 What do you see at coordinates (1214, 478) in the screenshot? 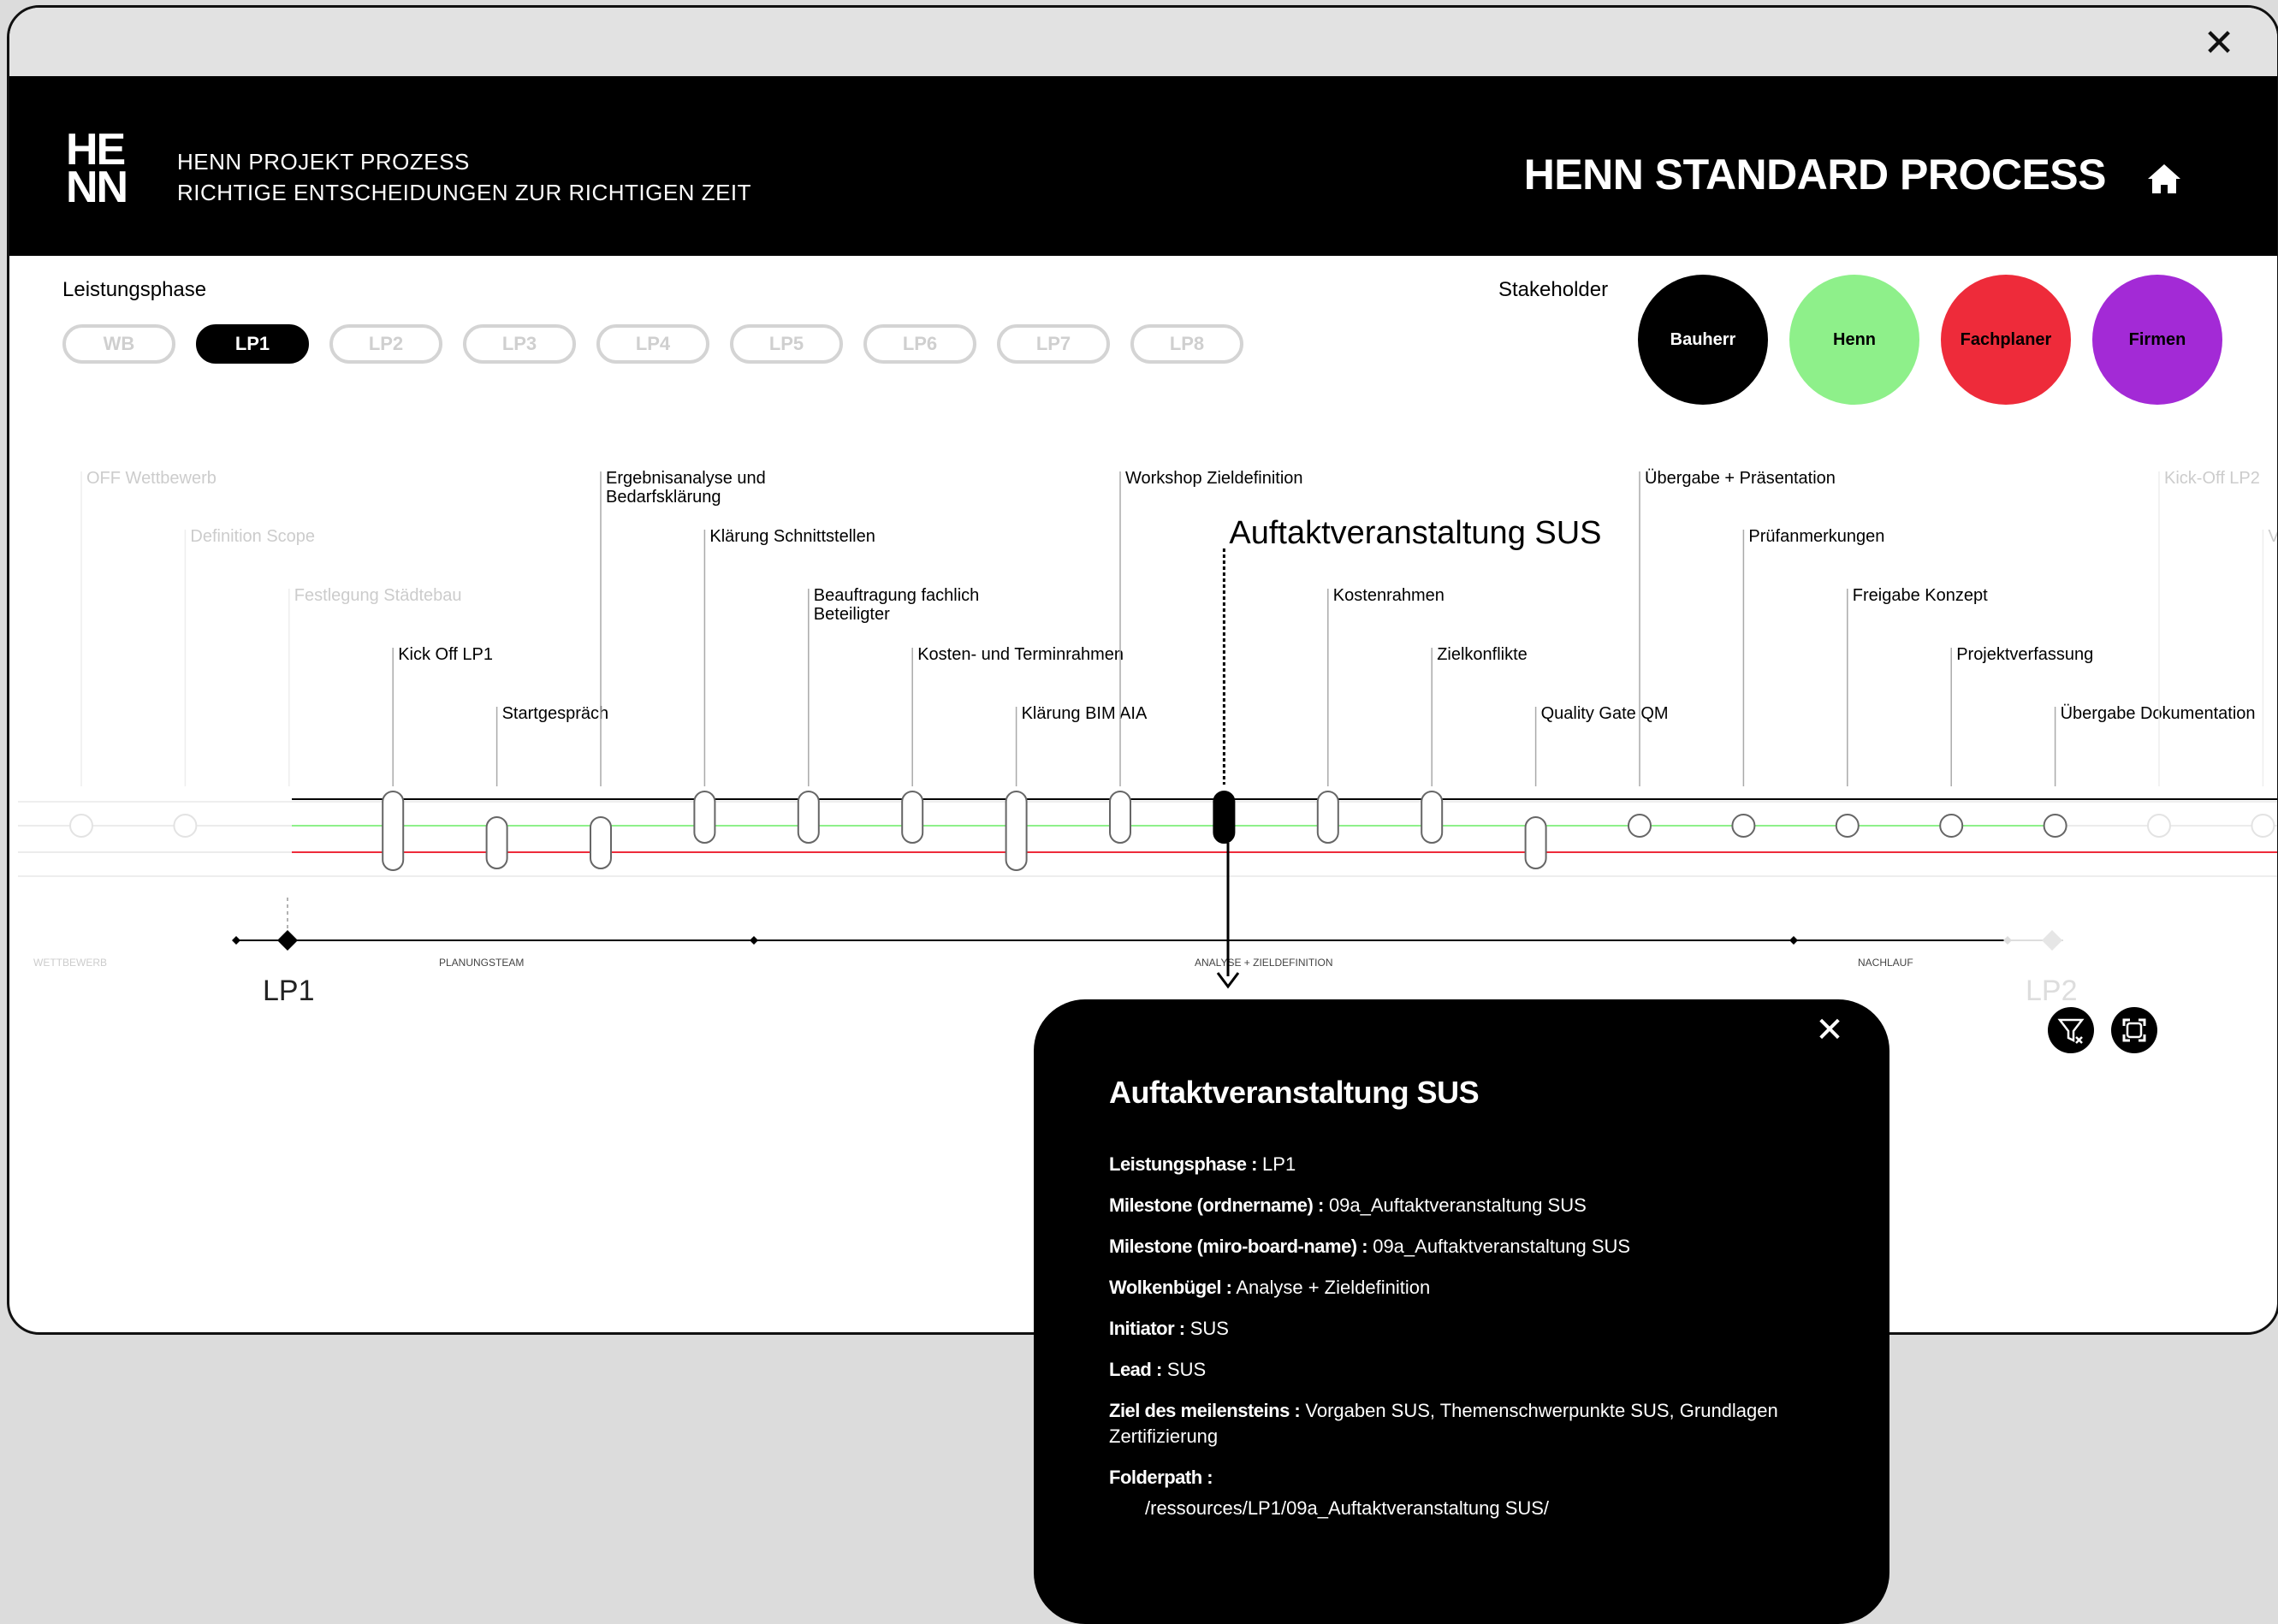
I see `milestone-label: Workshop Zieldefinition` at bounding box center [1214, 478].